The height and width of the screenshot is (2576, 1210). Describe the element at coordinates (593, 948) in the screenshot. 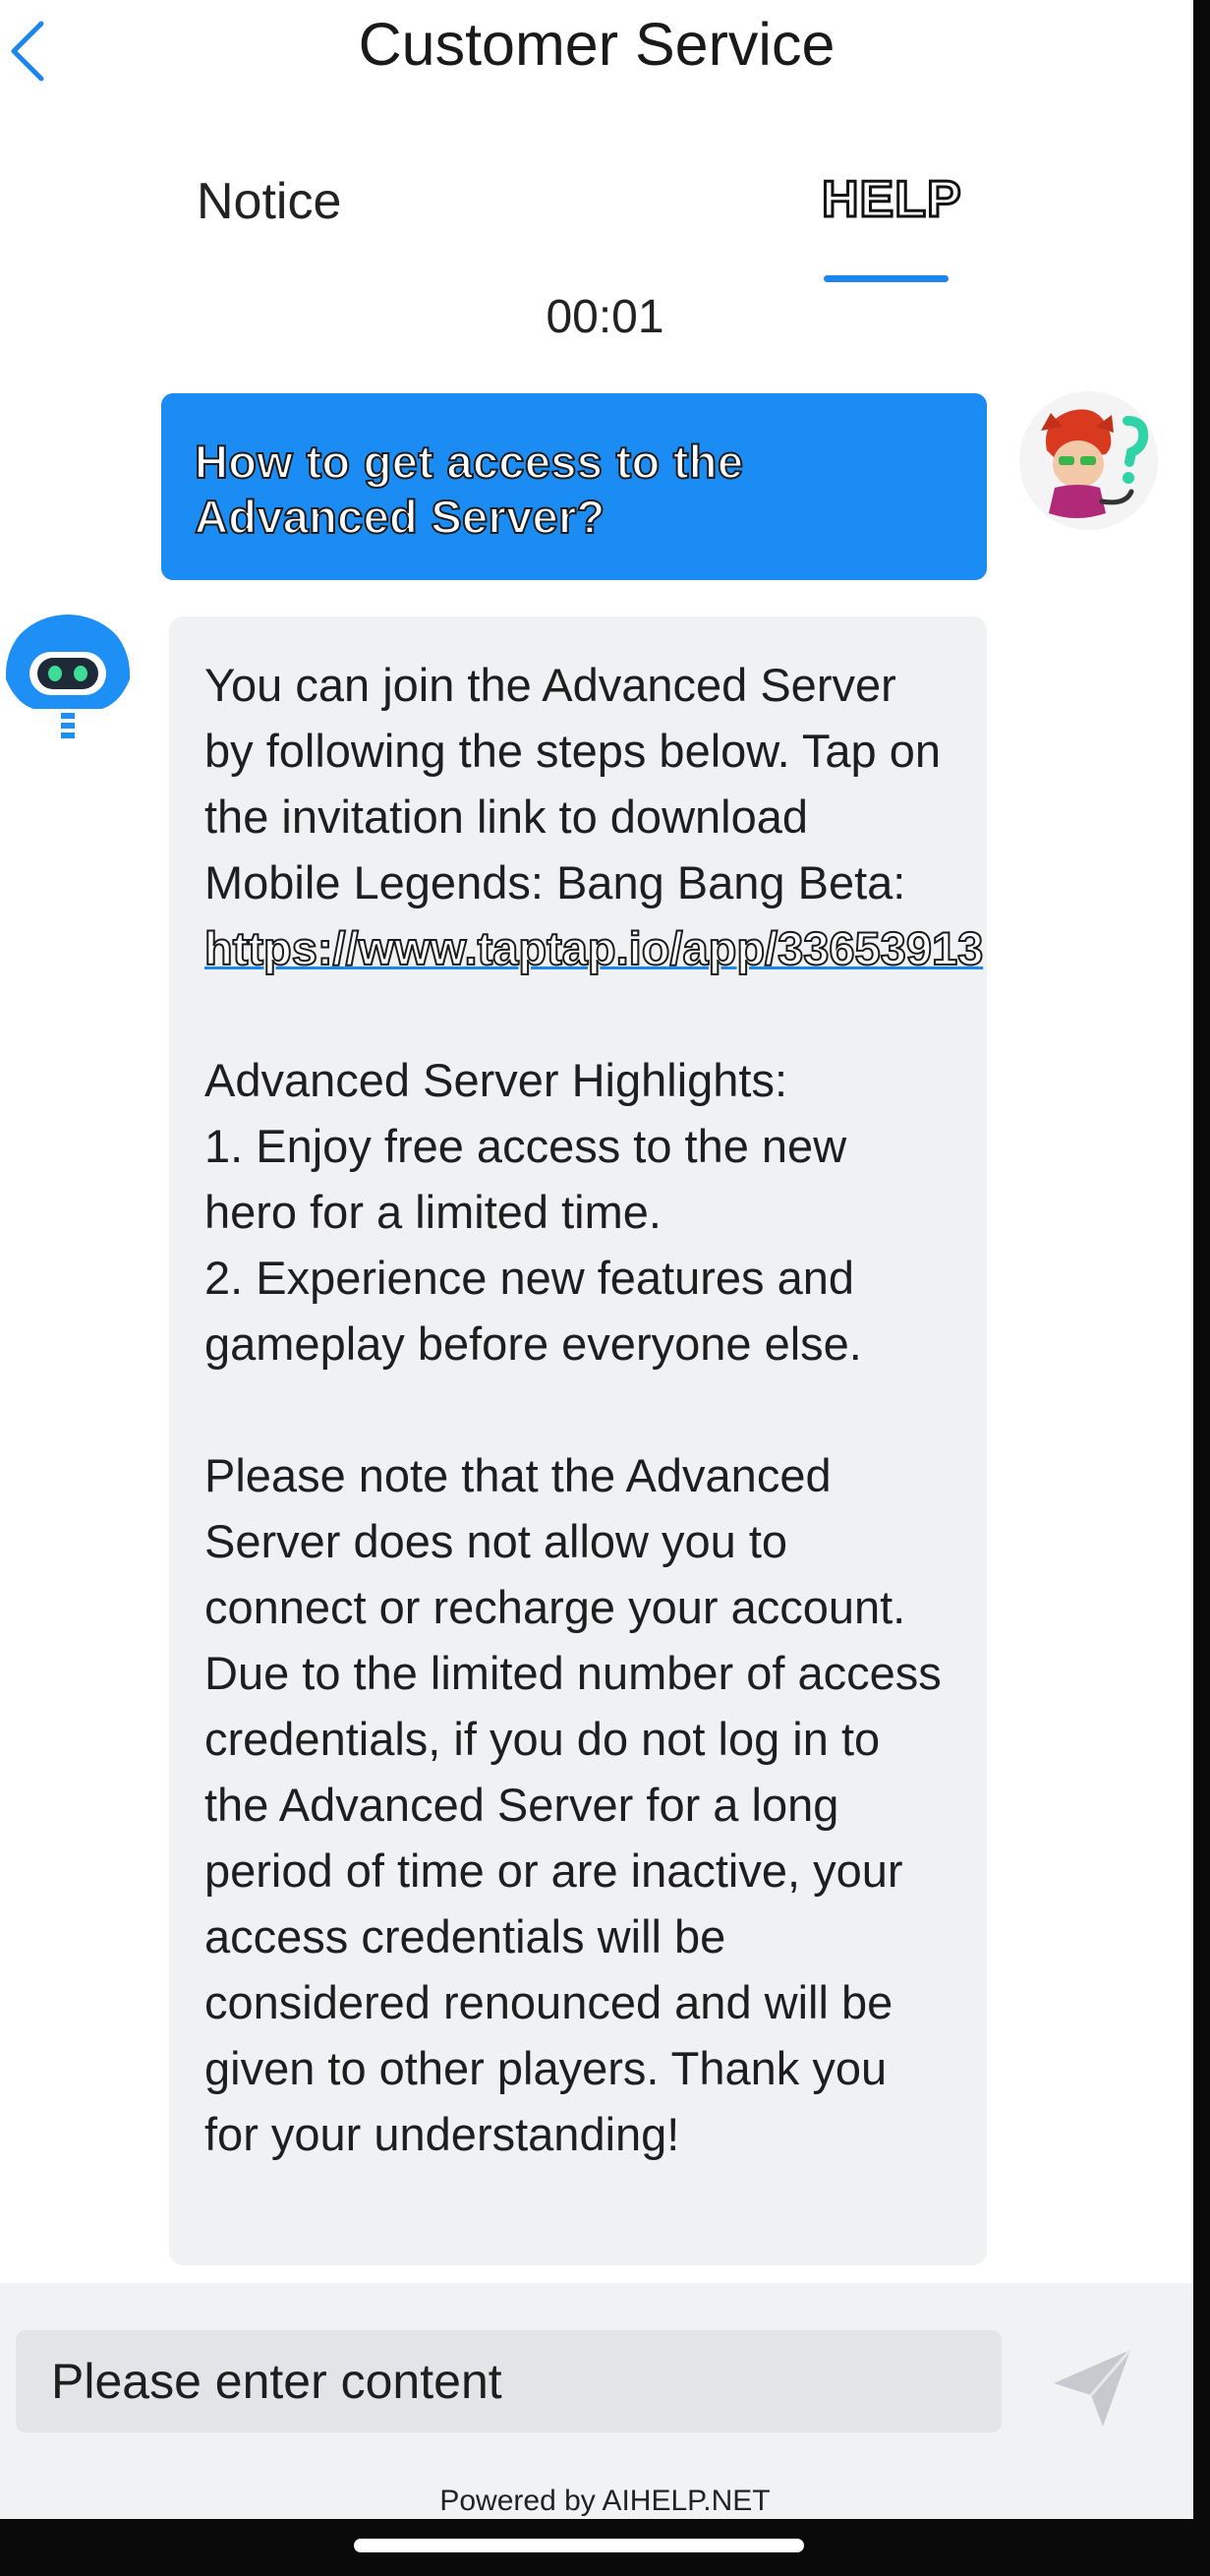

I see `invitation-link: https://www.taptap.io/app/33653913` at that location.